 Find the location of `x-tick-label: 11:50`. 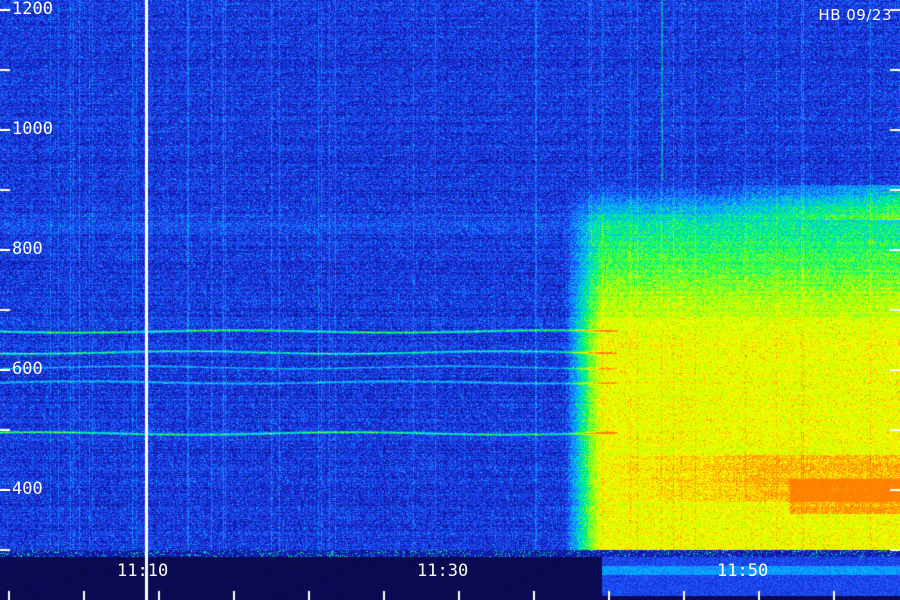

x-tick-label: 11:50 is located at coordinates (743, 571).